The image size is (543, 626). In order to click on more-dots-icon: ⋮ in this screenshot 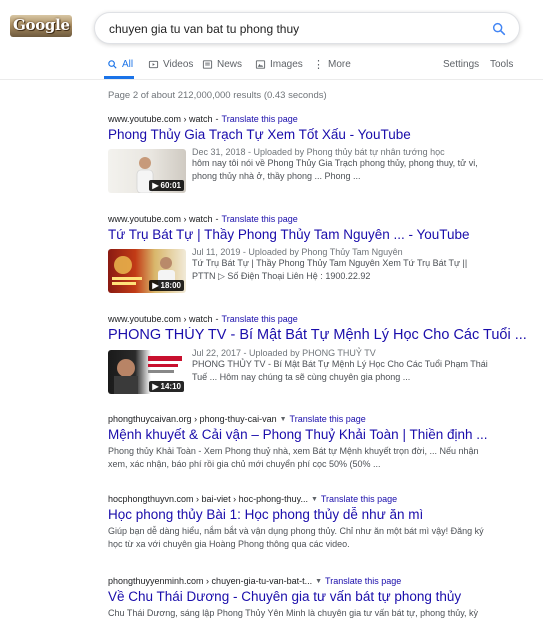, I will do `click(318, 64)`.